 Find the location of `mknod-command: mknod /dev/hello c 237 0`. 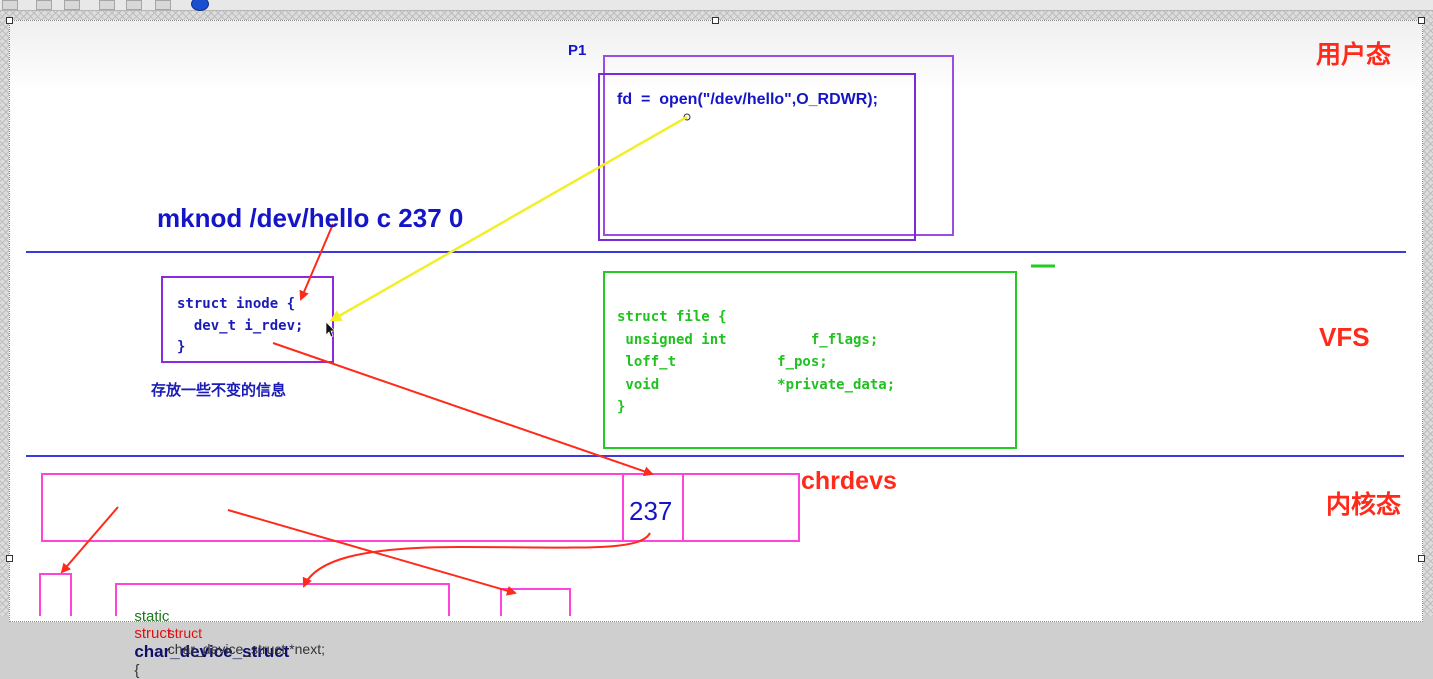

mknod-command: mknod /dev/hello c 237 0 is located at coordinates (310, 218).